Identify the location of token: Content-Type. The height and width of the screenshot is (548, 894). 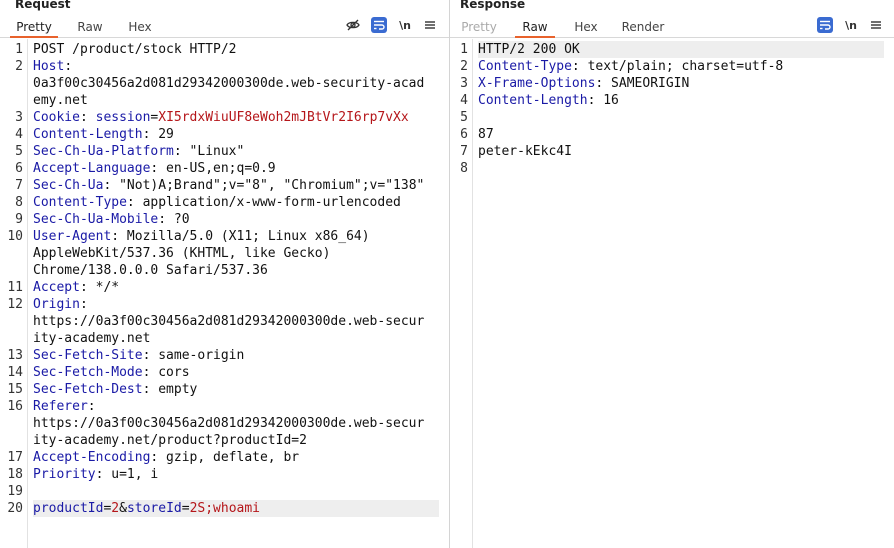
(525, 66).